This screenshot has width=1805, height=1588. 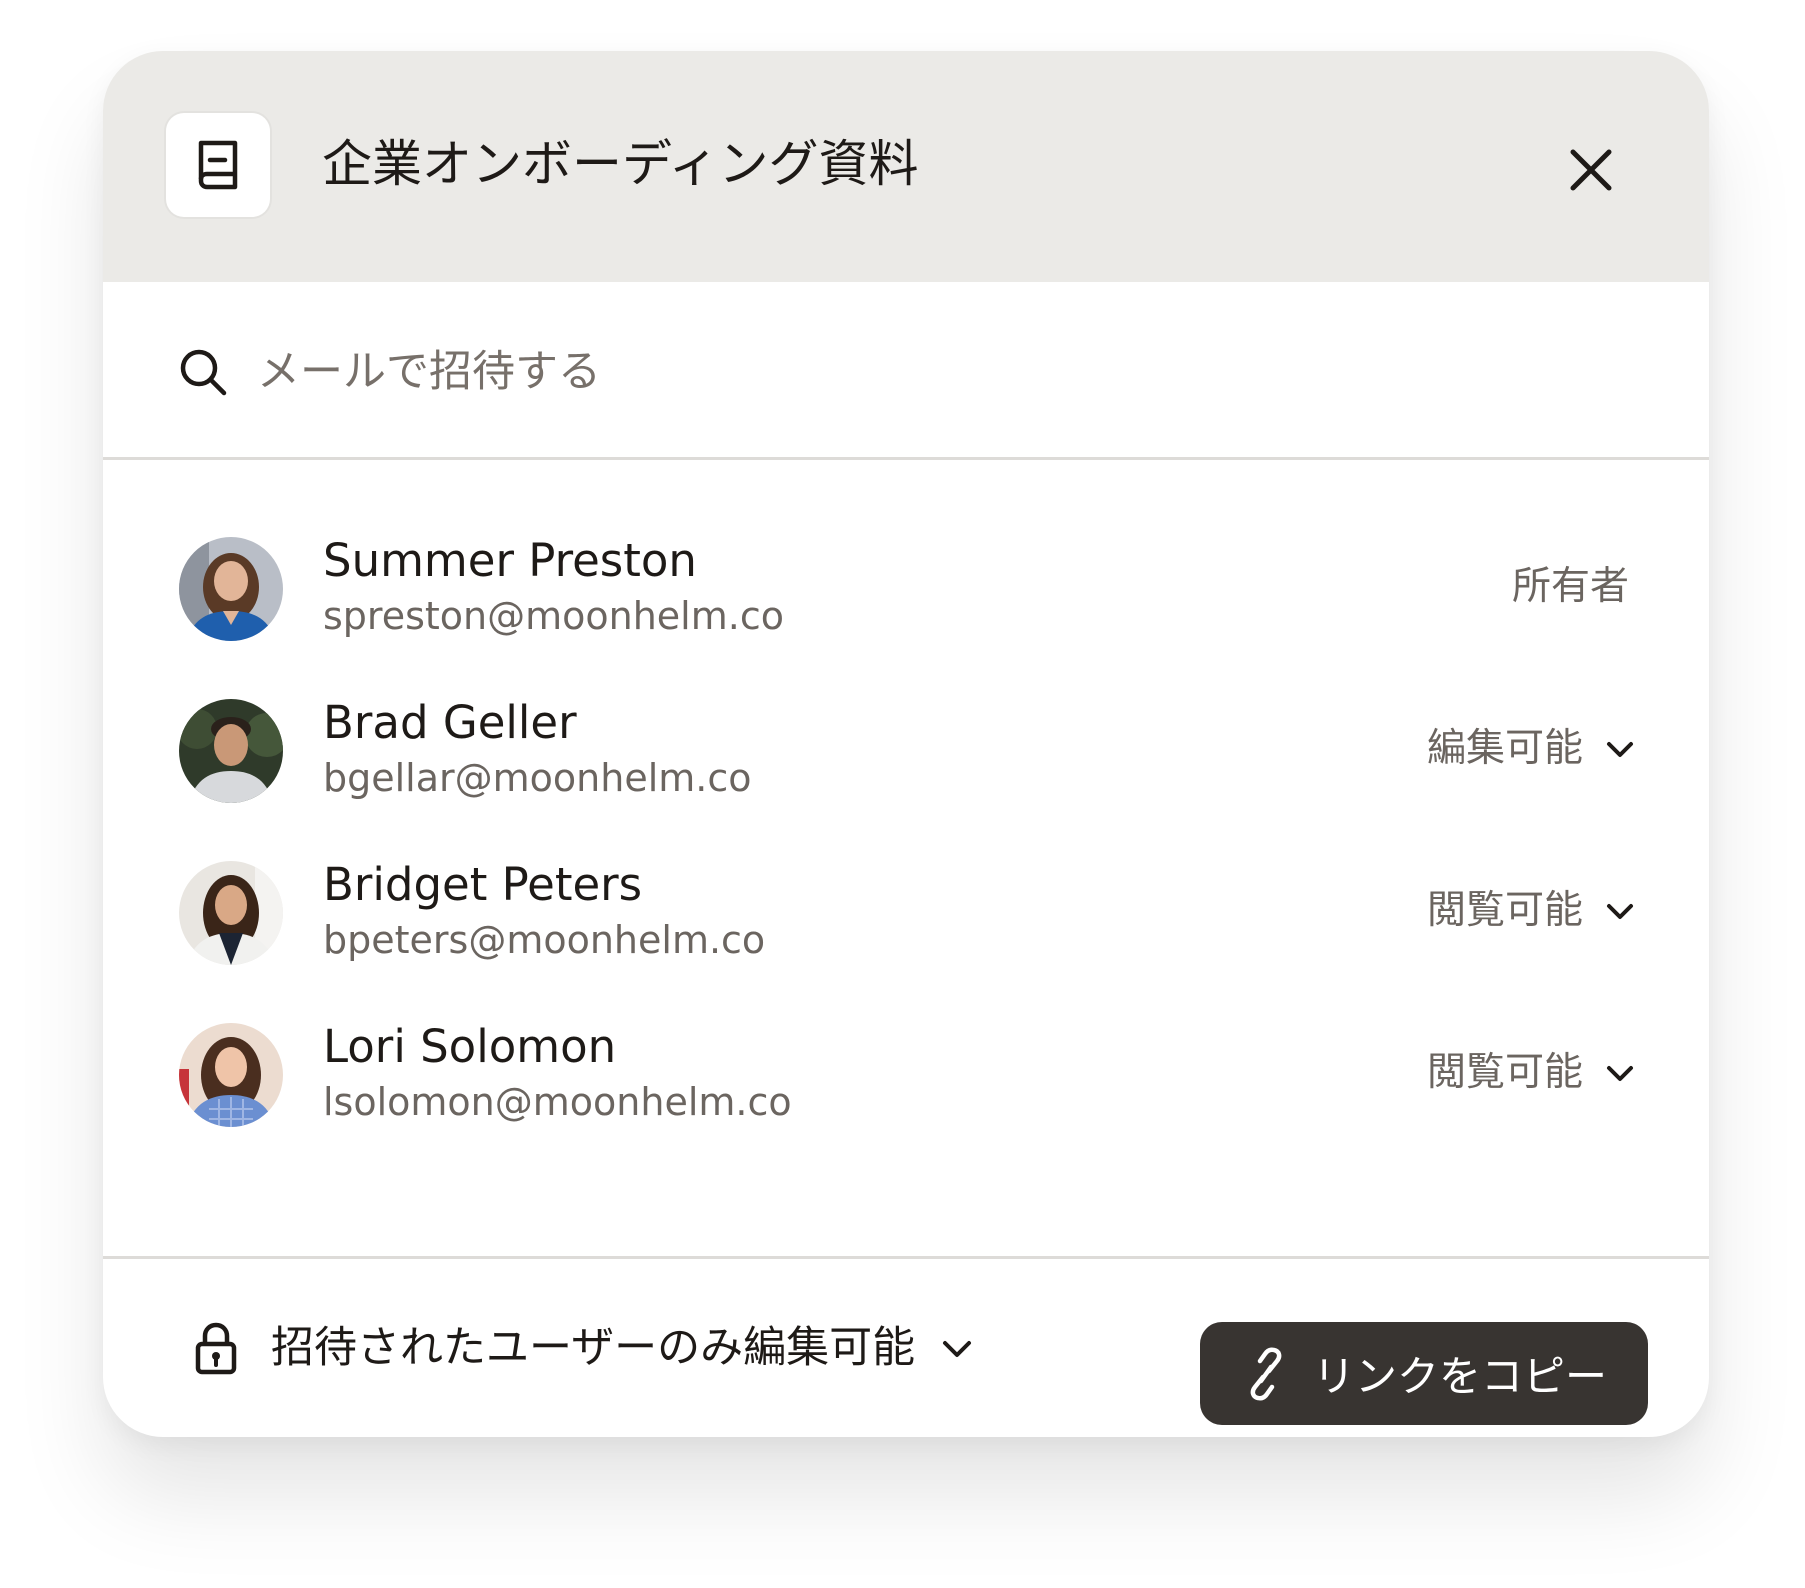 I want to click on member-email: lsolomon@moonhelm.co, so click(x=557, y=1102).